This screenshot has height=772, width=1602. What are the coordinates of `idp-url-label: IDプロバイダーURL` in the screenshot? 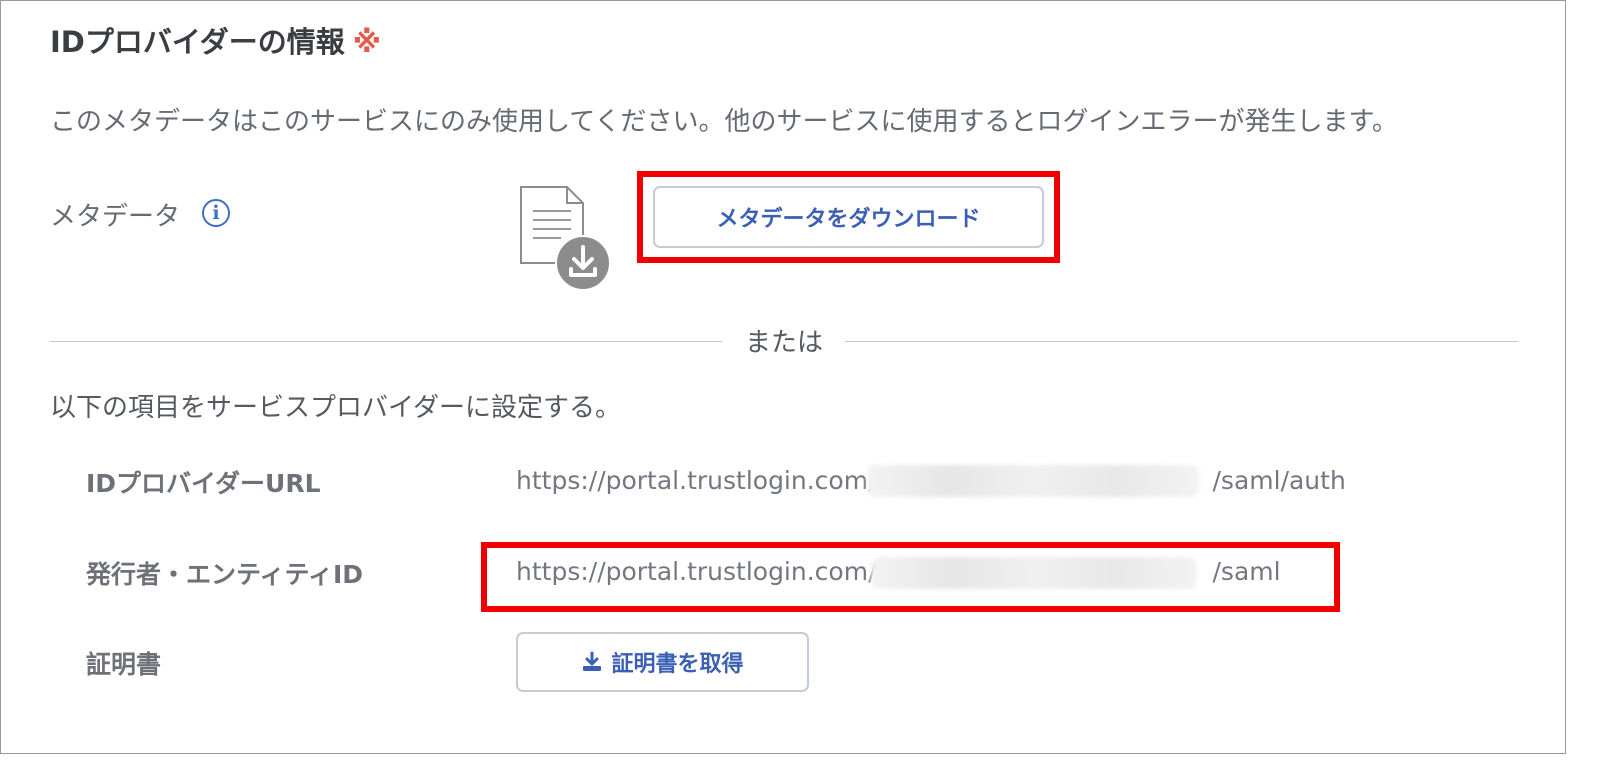 It's located at (203, 483).